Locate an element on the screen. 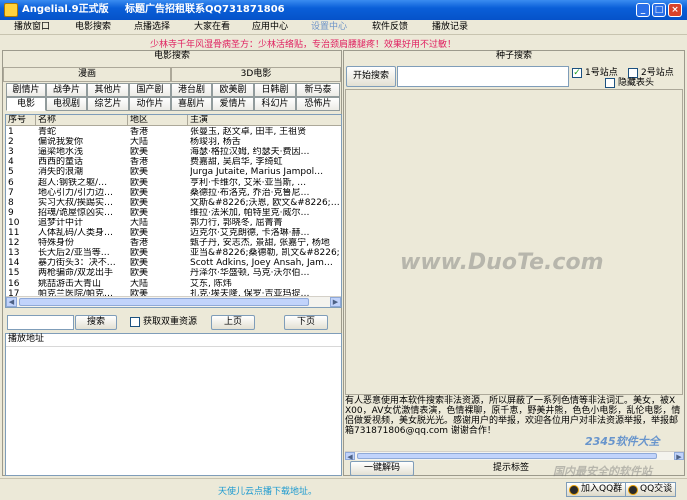  menu-item-play-history: 播放记录 is located at coordinates (450, 27).